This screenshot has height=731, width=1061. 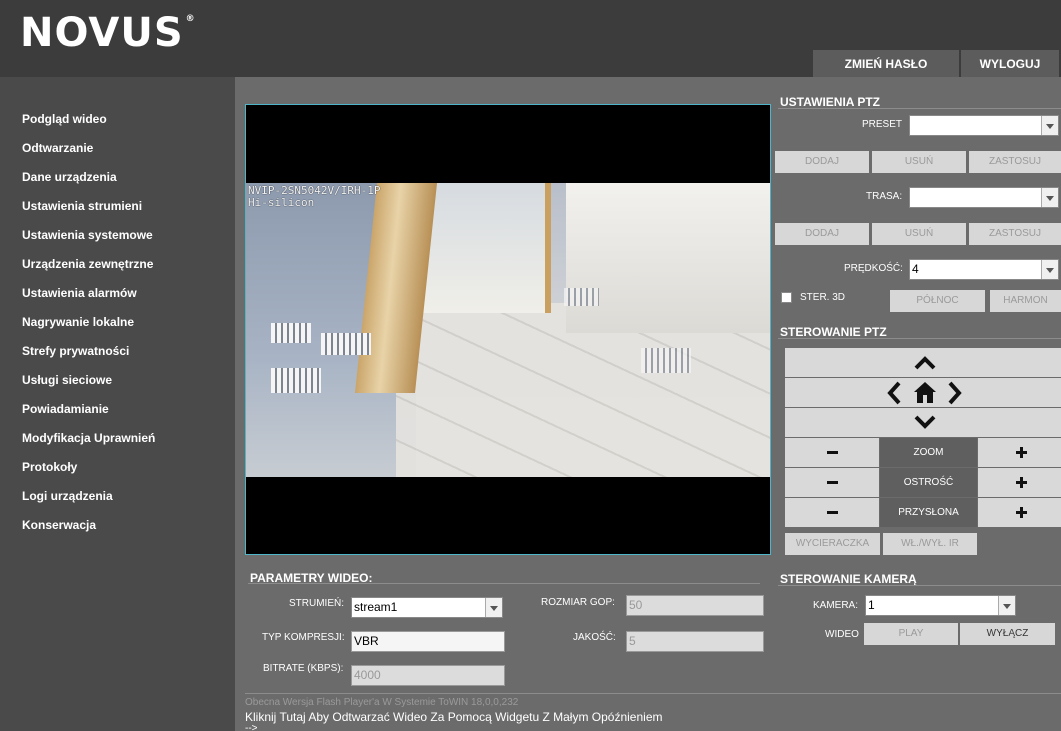 I want to click on ptz-settings-title: USTAWIENIA PTZ, so click(x=830, y=102).